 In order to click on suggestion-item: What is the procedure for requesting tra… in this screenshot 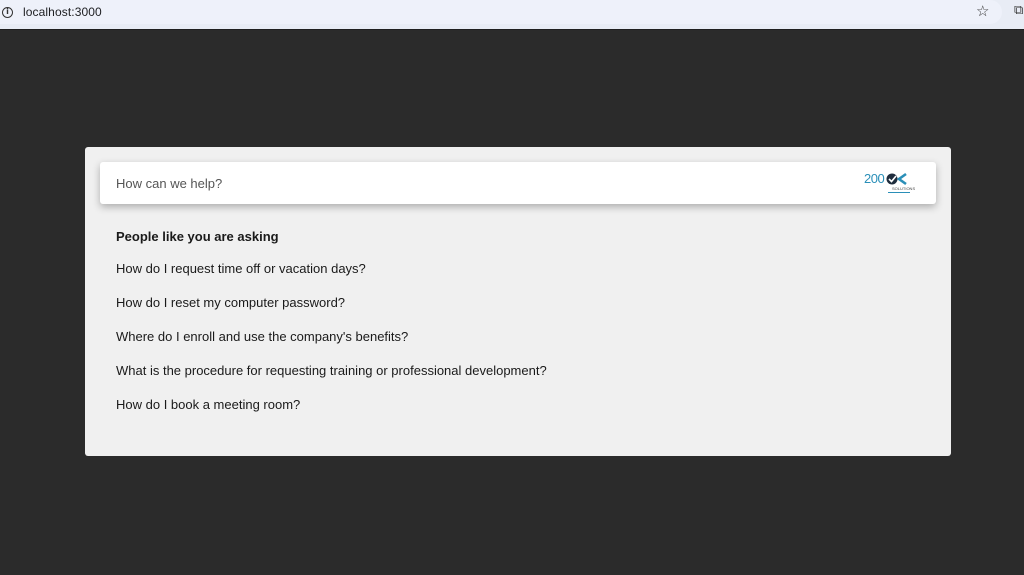, I will do `click(331, 380)`.